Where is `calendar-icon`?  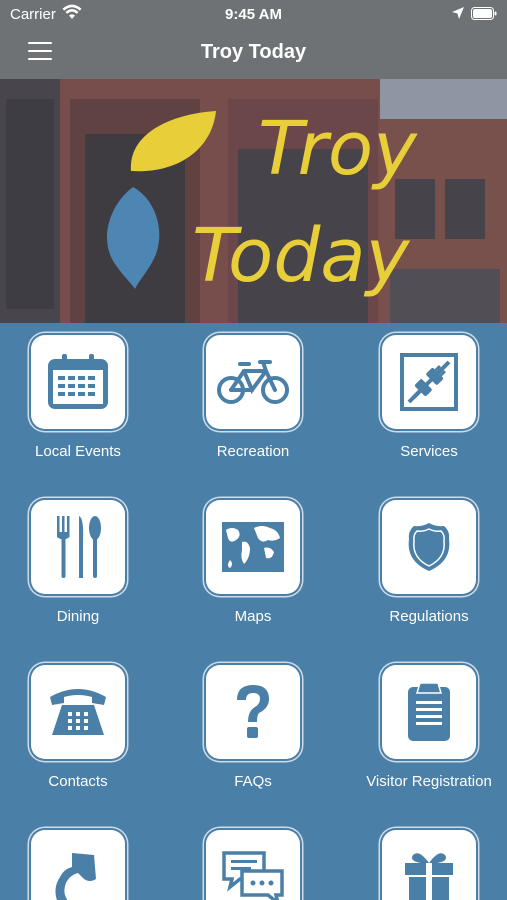
calendar-icon is located at coordinates (78, 381).